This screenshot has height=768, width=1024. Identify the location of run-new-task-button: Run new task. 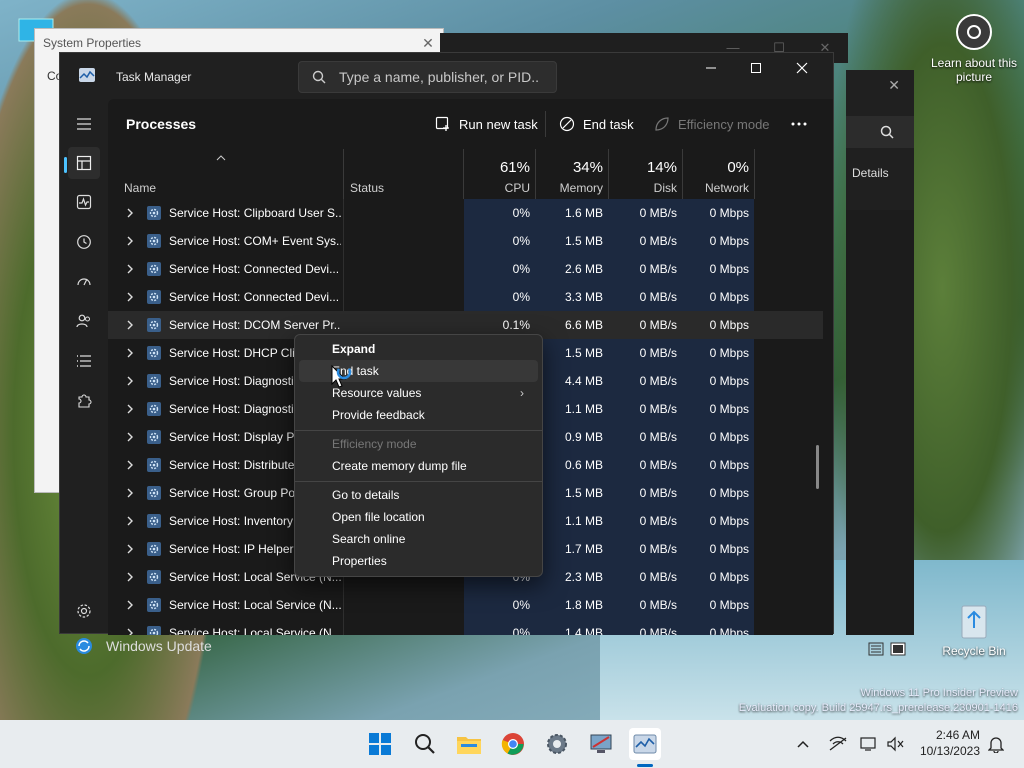
(486, 124).